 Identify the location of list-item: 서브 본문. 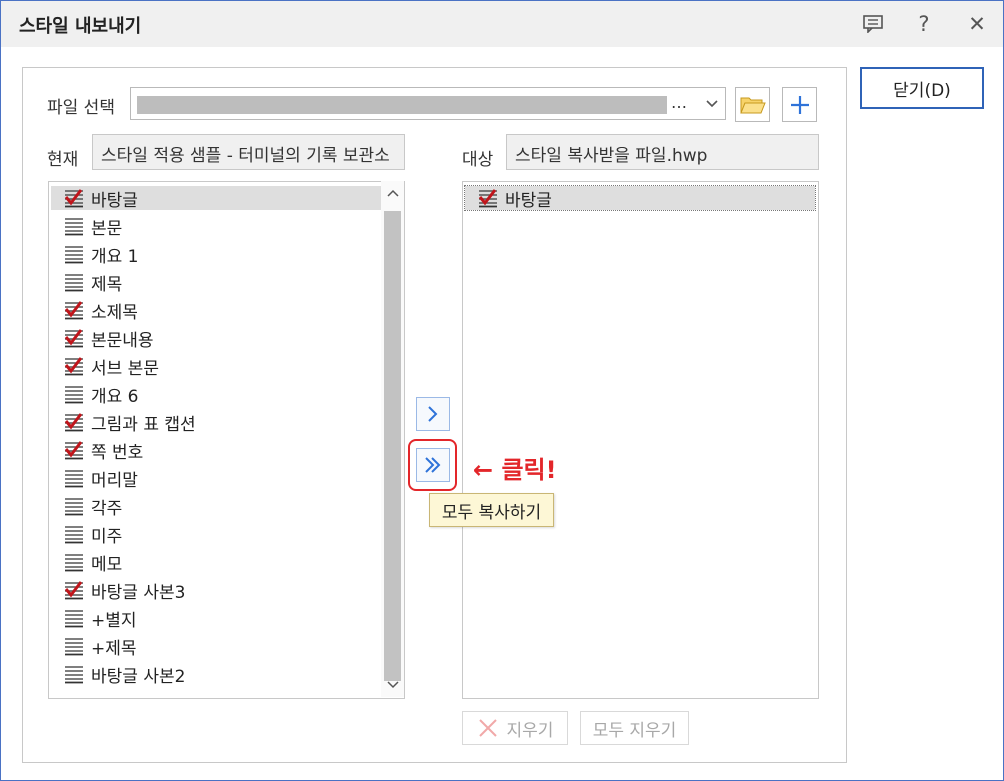
(111, 366).